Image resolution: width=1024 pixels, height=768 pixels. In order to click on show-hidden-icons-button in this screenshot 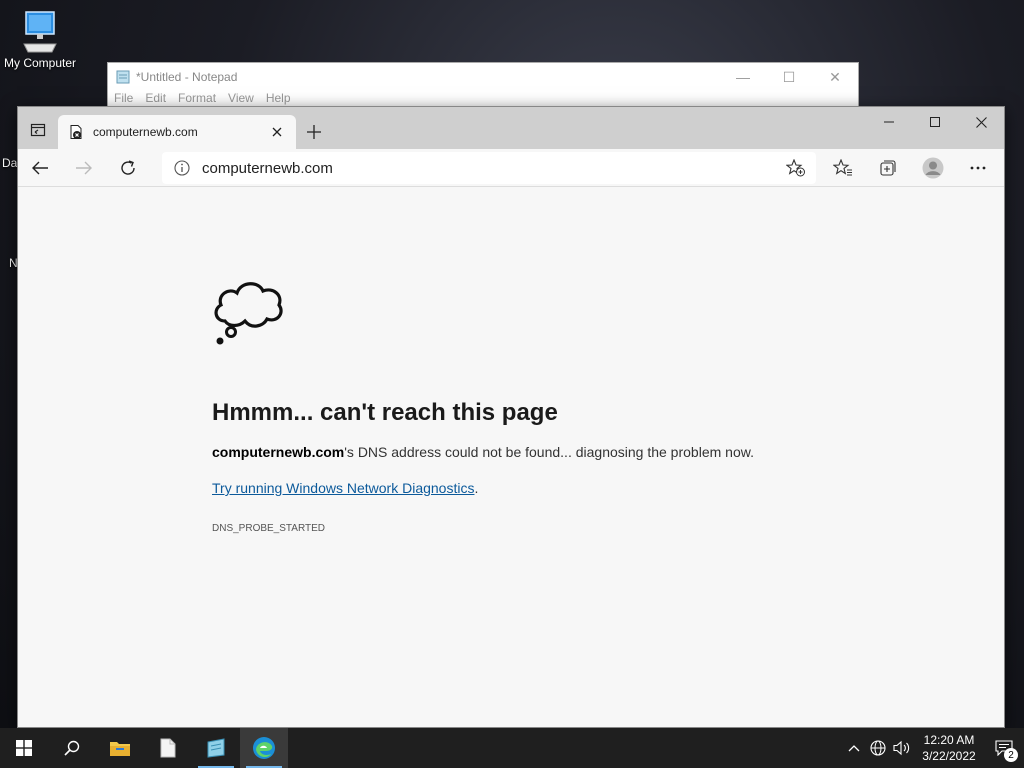, I will do `click(854, 748)`.